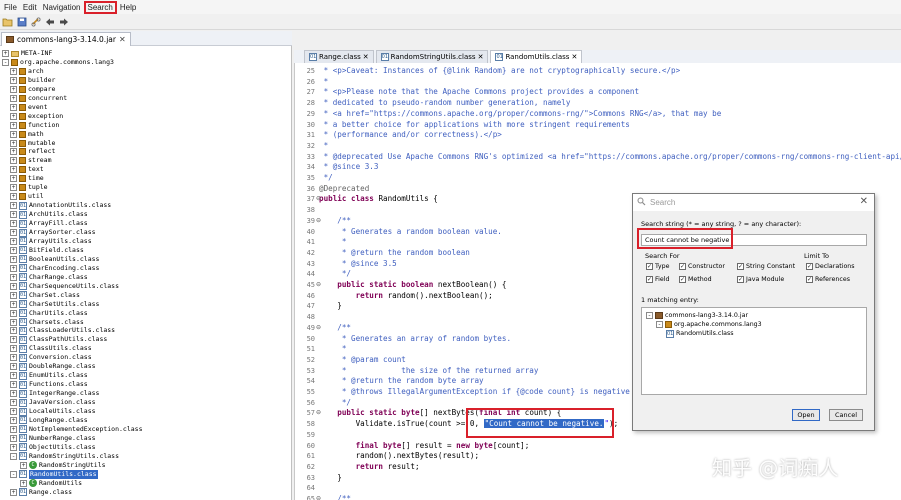  I want to click on tree-item-event: + event, so click(29, 107).